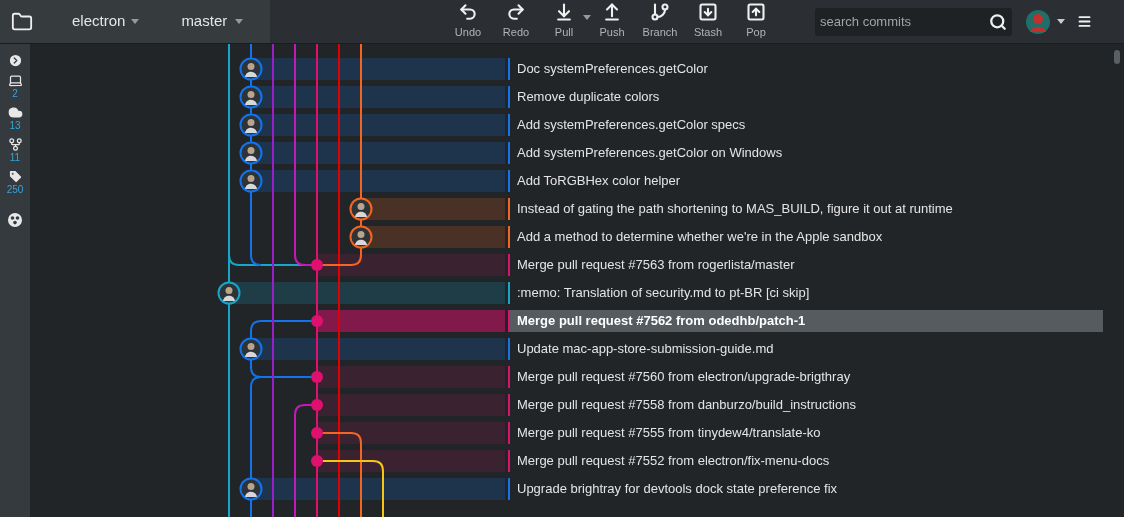  Describe the element at coordinates (806, 405) in the screenshot. I see `commit-message: Merge pull request #7558 from danburzo/build_instructions` at that location.